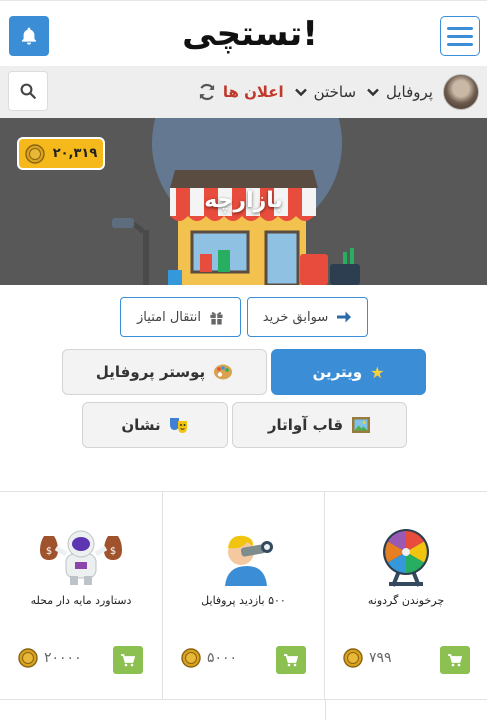  Describe the element at coordinates (169, 317) in the screenshot. I see `transfer-points-label: انتقال امتیاز` at that location.